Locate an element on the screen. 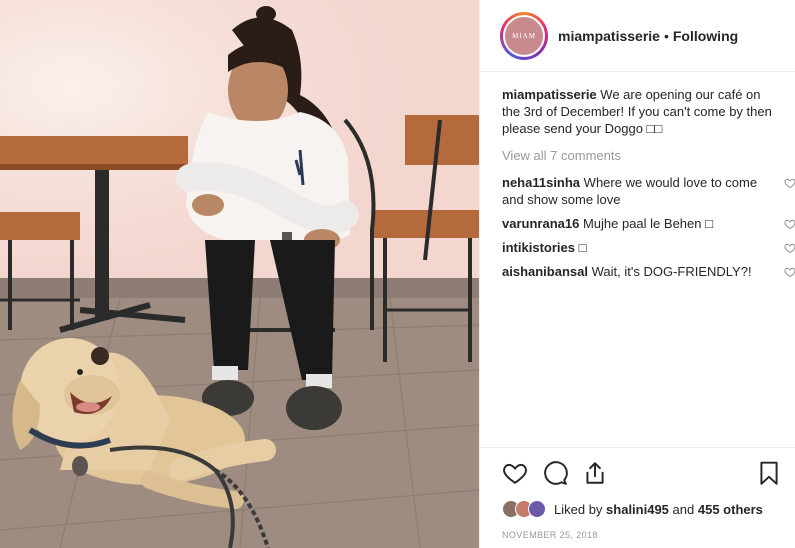 This screenshot has width=795, height=548. header-username: miampatisserie is located at coordinates (609, 36).